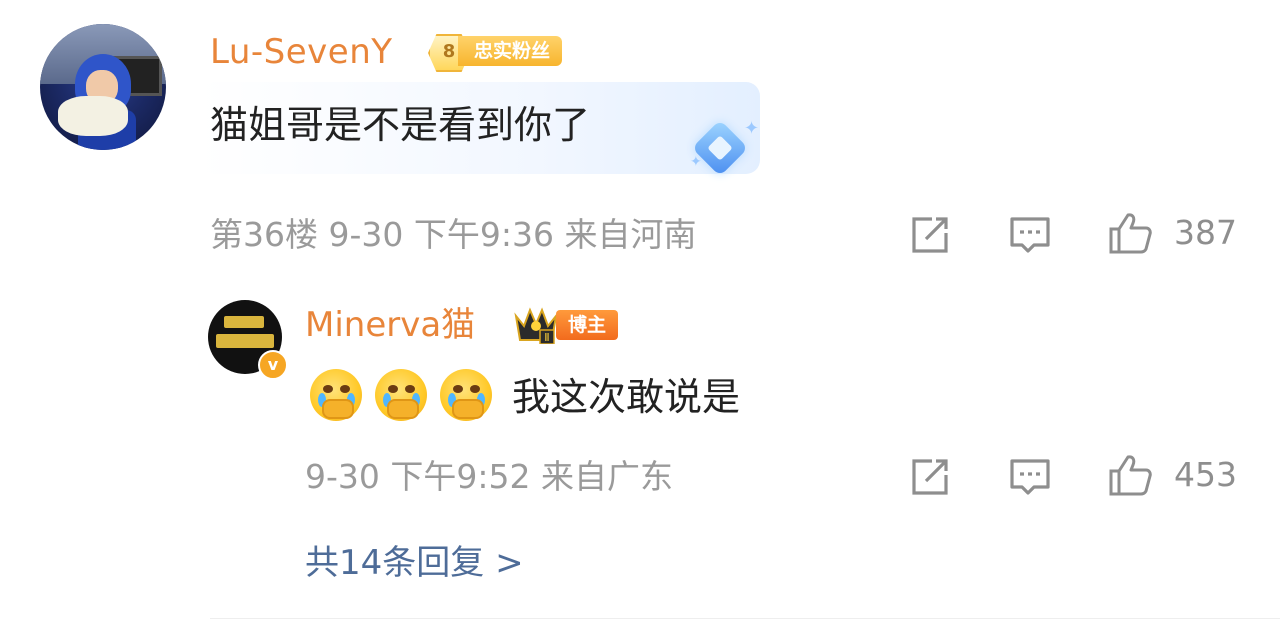 The image size is (1280, 624). Describe the element at coordinates (414, 563) in the screenshot. I see `view-more-replies-link: 共14条回复 >` at that location.